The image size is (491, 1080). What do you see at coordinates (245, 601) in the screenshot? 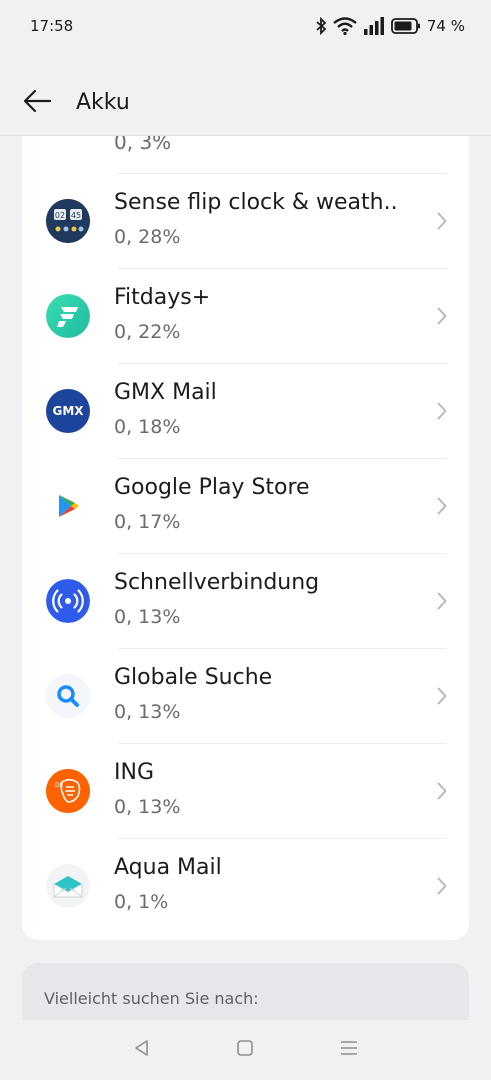
I see `app-row-schnellverbindung: Schnellverbindung 0, 13%` at bounding box center [245, 601].